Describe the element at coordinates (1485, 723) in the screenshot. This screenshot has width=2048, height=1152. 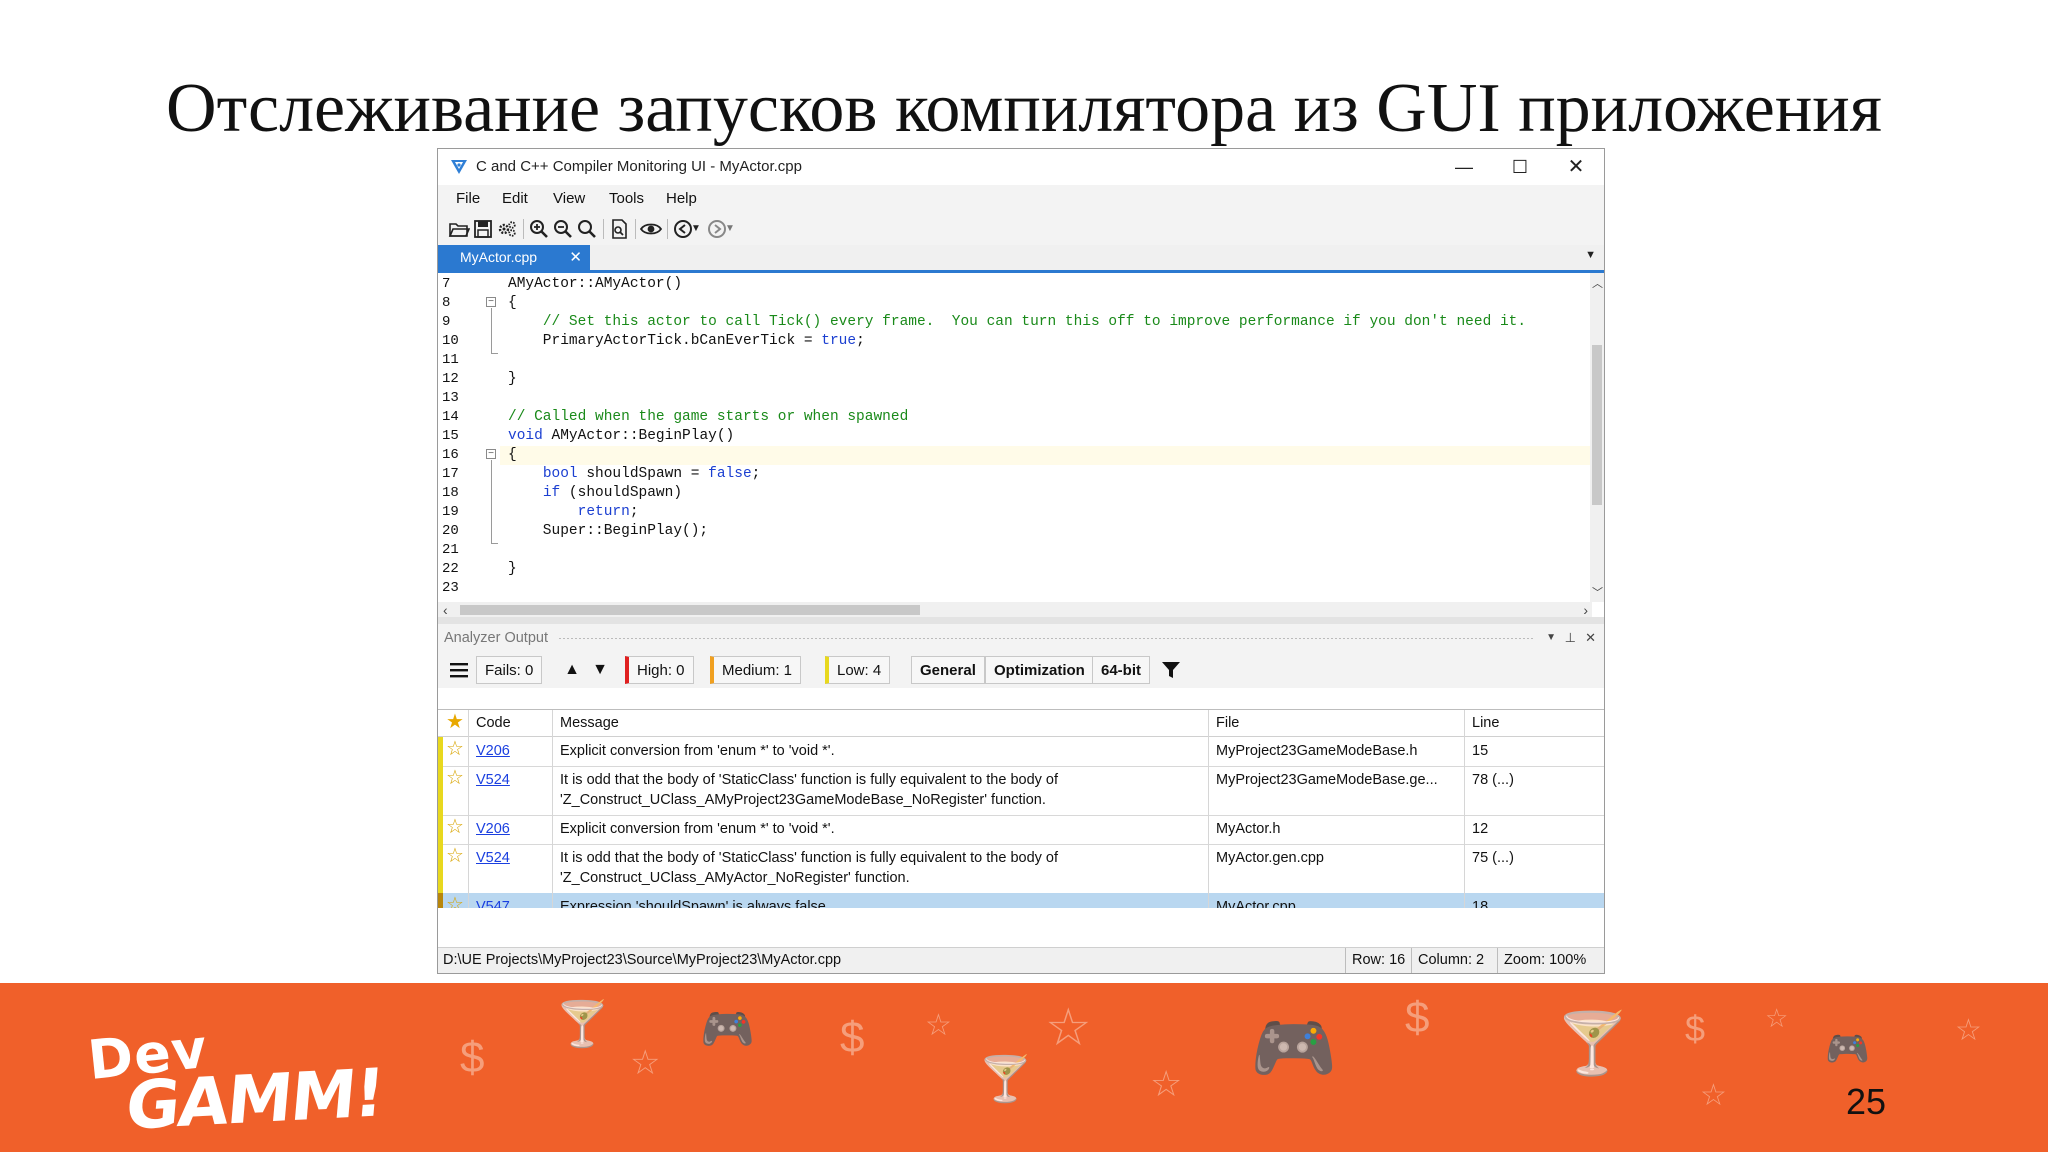
I see `column-header-line: Line` at that location.